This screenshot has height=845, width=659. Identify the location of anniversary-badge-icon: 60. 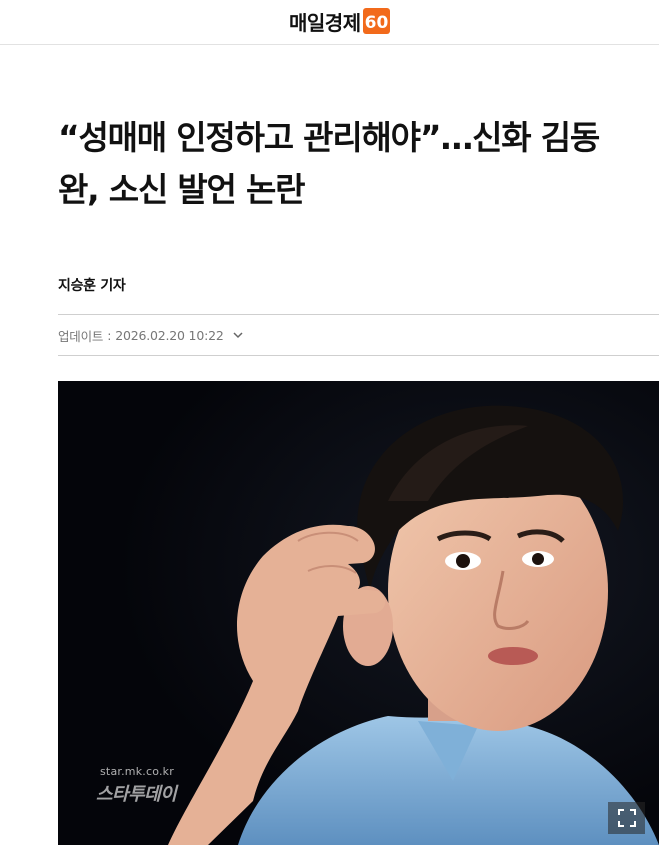
(376, 21).